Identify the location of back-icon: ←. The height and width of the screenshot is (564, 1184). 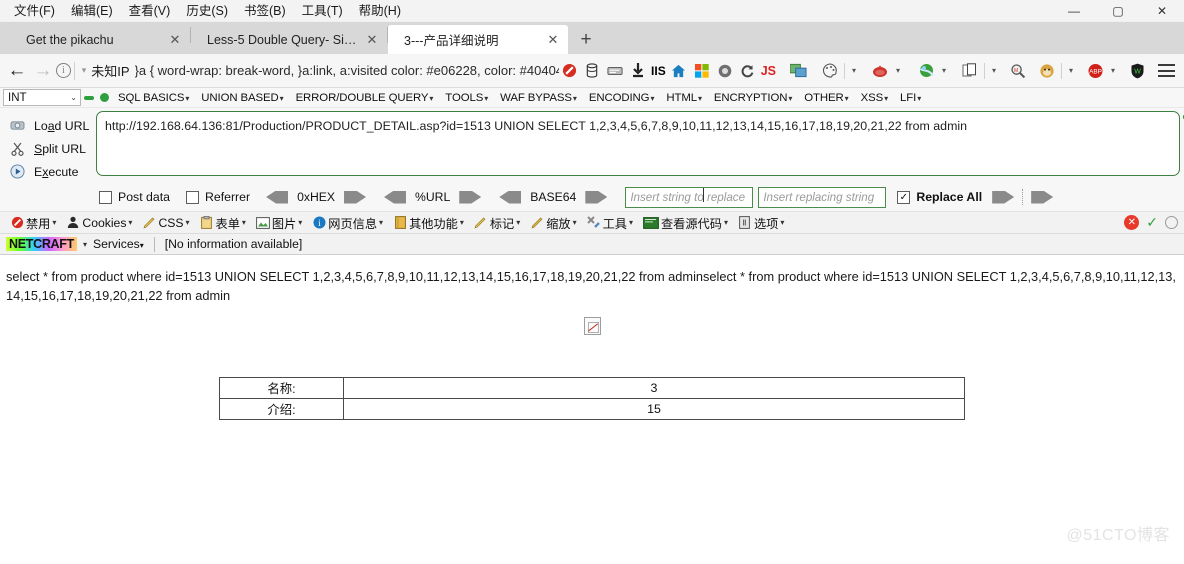
(17, 71).